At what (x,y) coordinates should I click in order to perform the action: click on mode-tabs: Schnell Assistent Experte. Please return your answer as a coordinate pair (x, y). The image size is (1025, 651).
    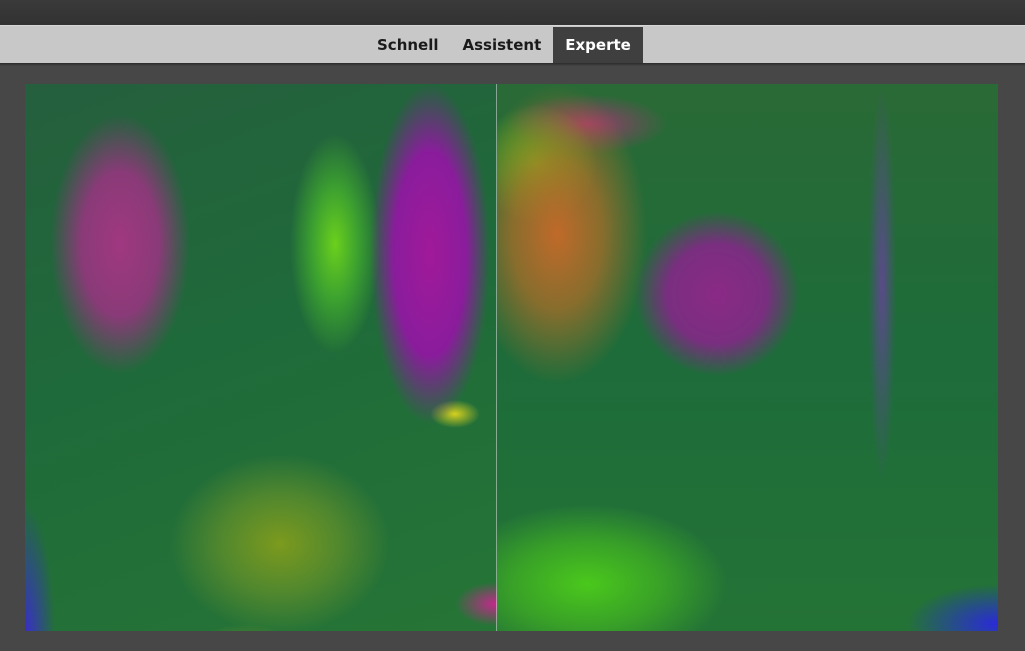
    Looking at the image, I should click on (504, 45).